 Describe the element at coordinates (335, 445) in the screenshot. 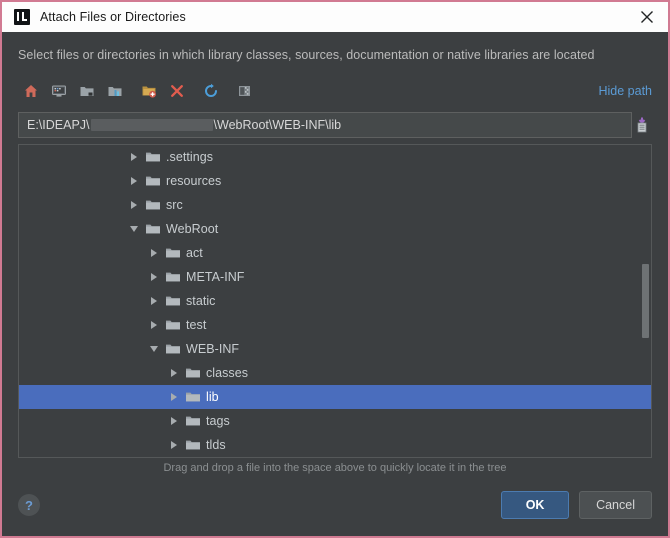

I see `tree-row: tlds` at that location.